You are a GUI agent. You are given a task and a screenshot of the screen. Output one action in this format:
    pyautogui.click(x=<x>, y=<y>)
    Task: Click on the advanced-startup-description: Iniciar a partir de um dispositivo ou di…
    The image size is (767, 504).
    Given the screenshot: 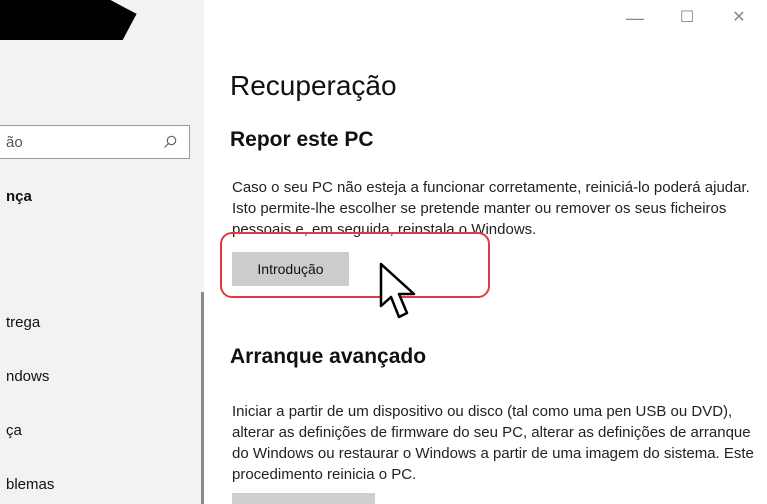 What is the action you would take?
    pyautogui.click(x=493, y=443)
    